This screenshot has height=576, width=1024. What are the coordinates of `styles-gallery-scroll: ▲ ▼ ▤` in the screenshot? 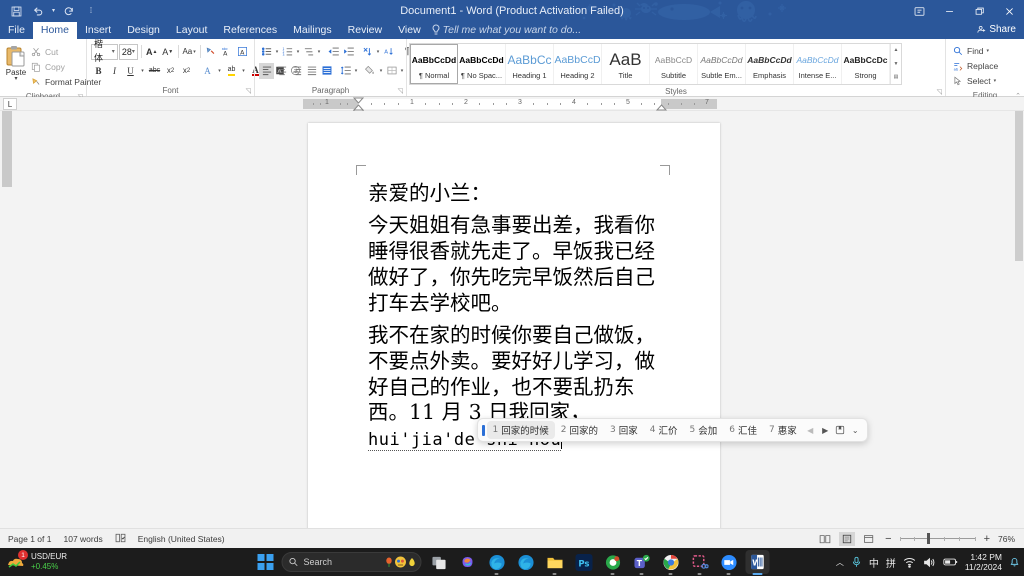 It's located at (895, 64).